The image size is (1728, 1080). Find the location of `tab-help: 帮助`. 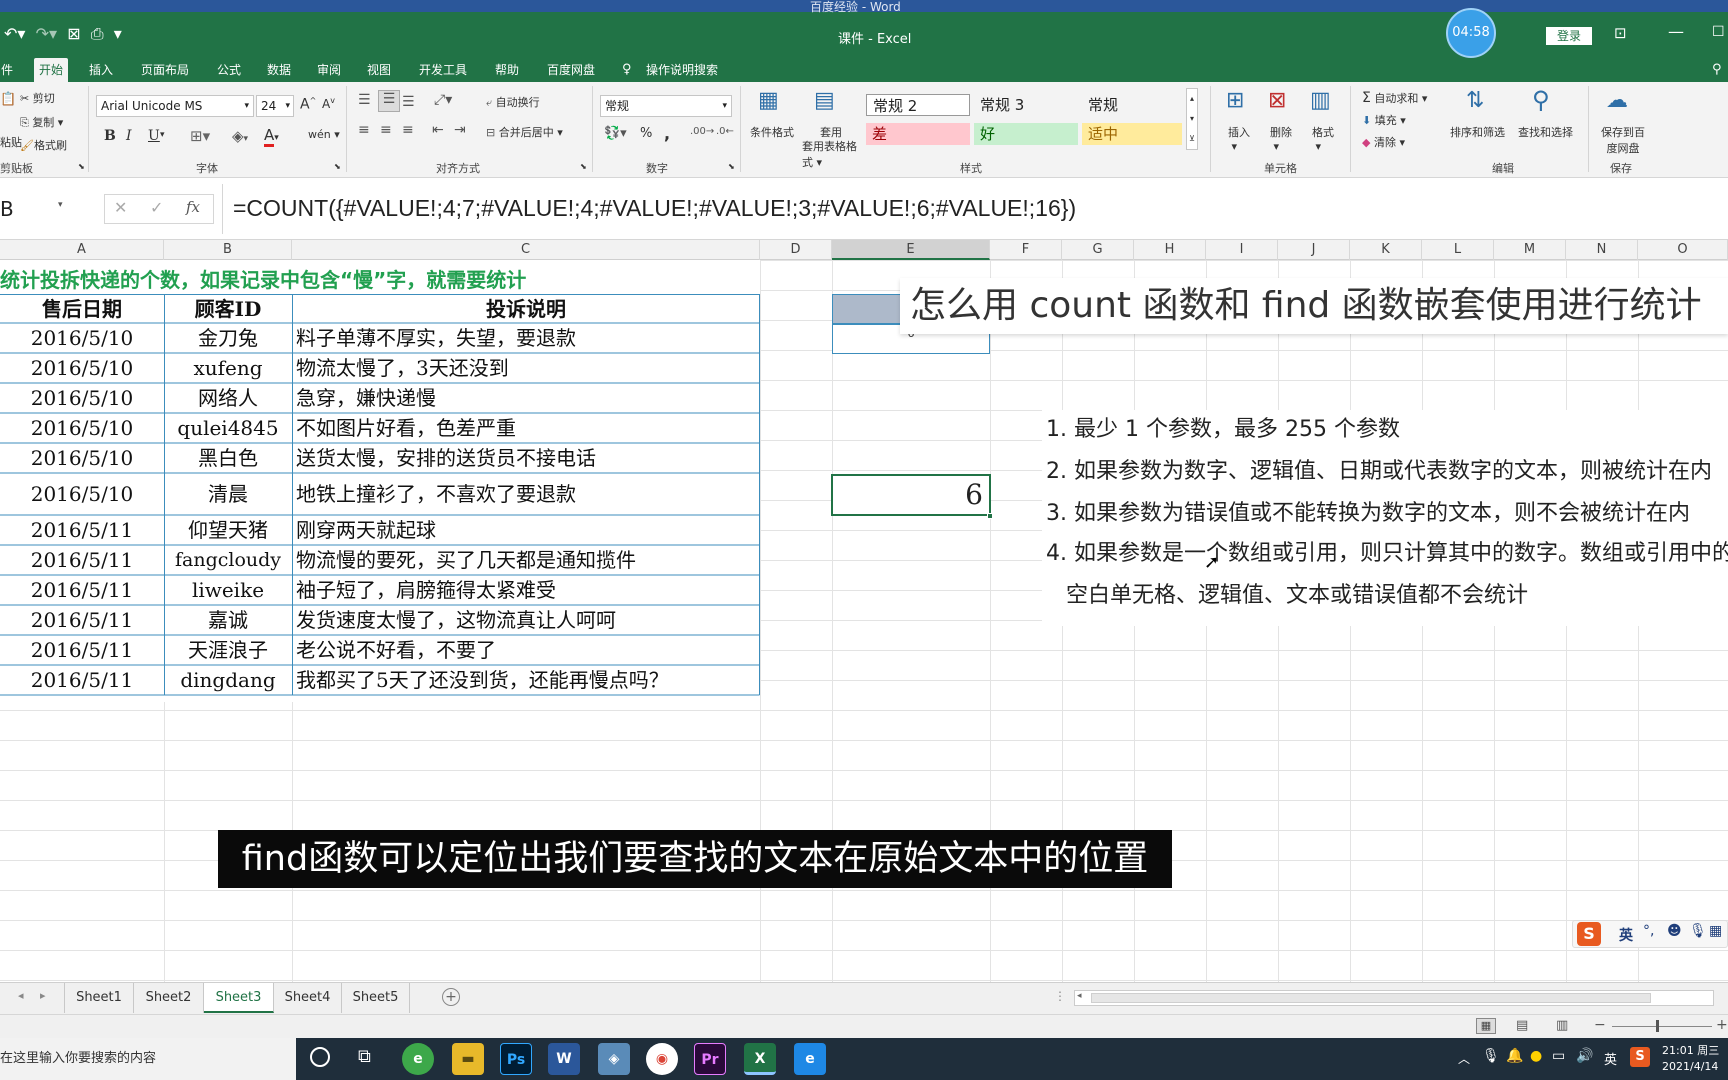

tab-help: 帮助 is located at coordinates (507, 70).